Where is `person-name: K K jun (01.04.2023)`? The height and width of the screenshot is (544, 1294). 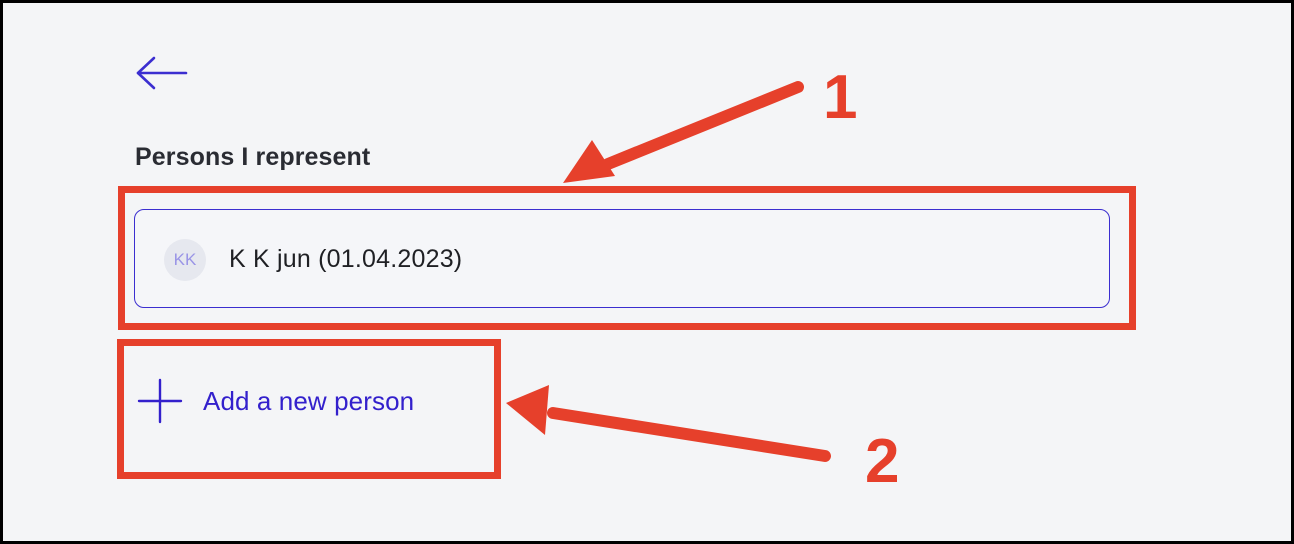 person-name: K K jun (01.04.2023) is located at coordinates (346, 259).